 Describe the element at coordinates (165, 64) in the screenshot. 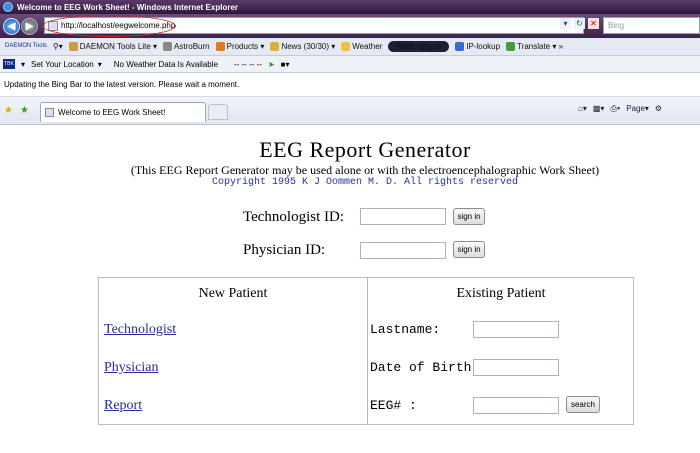

I see `weather-status: No Weather Data Is Available` at that location.